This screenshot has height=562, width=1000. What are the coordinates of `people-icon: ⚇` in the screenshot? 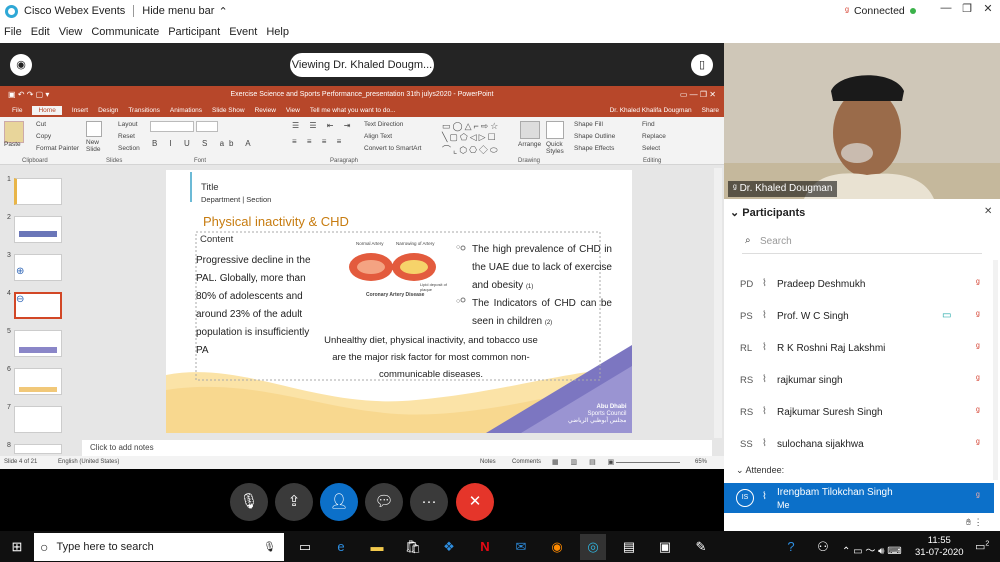 It's located at (823, 547).